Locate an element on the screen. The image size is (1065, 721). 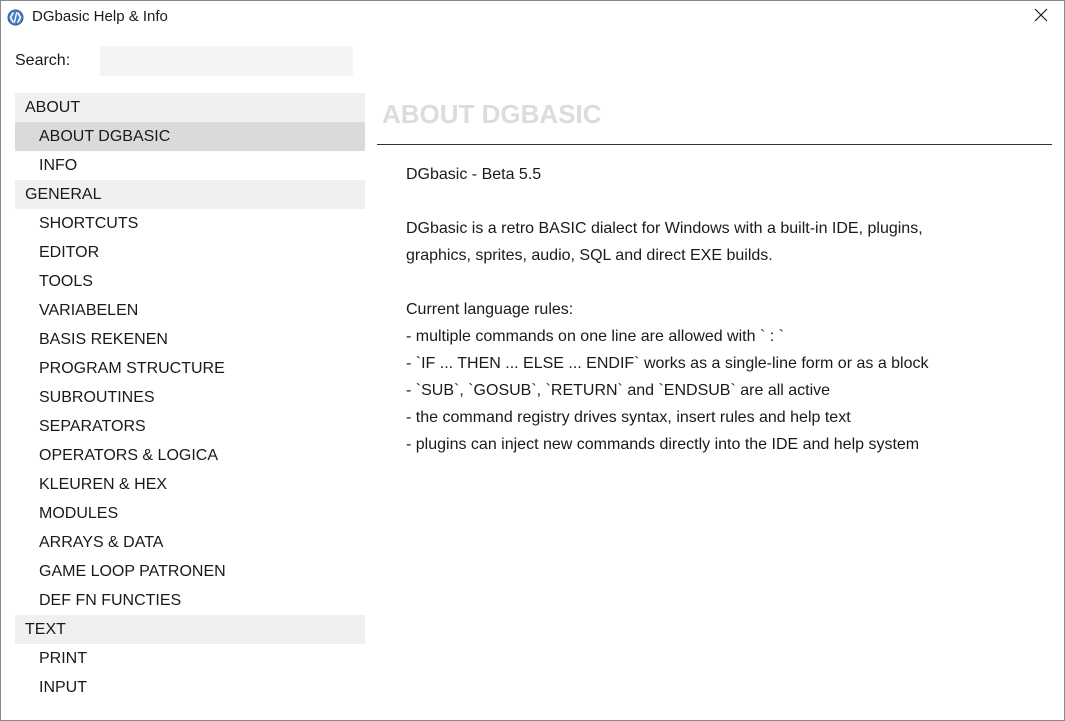
close-icon is located at coordinates (1041, 17).